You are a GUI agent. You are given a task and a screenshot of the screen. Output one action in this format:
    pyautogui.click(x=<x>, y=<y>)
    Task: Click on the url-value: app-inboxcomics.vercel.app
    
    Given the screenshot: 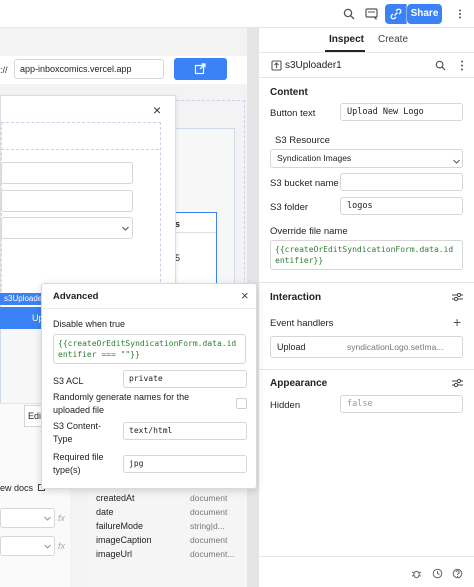 What is the action you would take?
    pyautogui.click(x=76, y=69)
    